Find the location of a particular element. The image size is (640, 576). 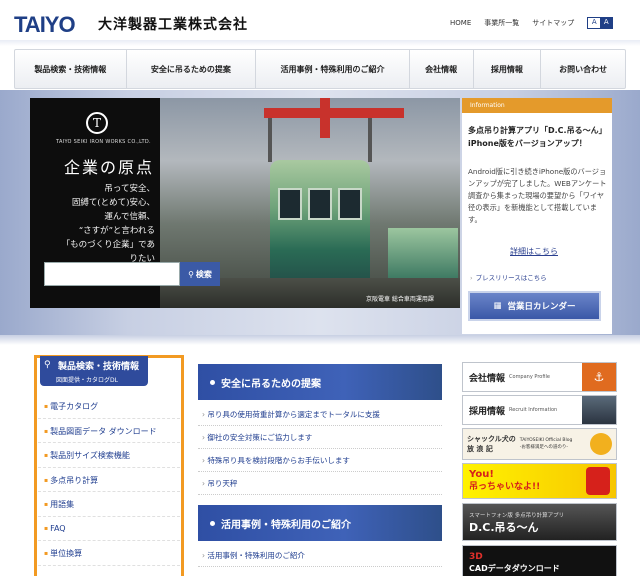

nav-products: 製品検索・技術情報 is located at coordinates (71, 69).